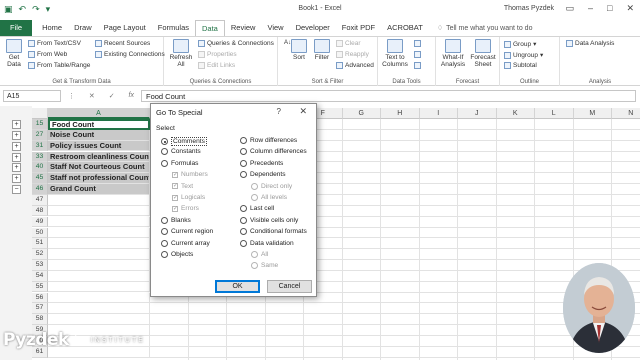  What do you see at coordinates (275, 28) in the screenshot?
I see `tab-view: View` at bounding box center [275, 28].